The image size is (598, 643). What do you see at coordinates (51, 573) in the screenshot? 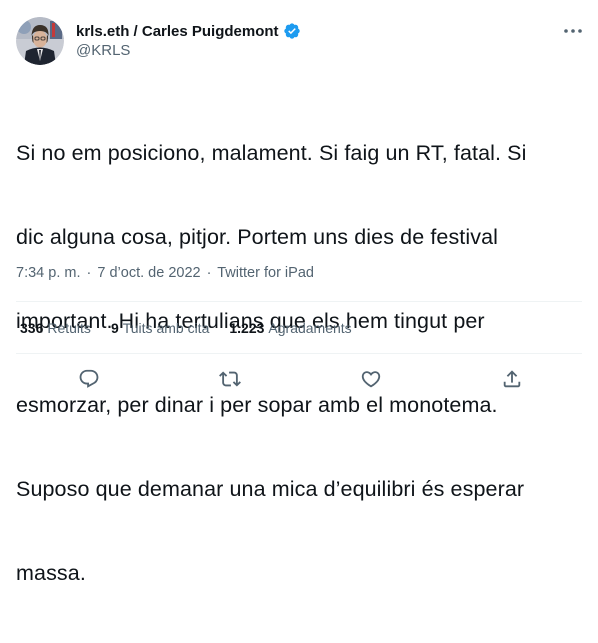
I see `tweet-text-line: massa.` at bounding box center [51, 573].